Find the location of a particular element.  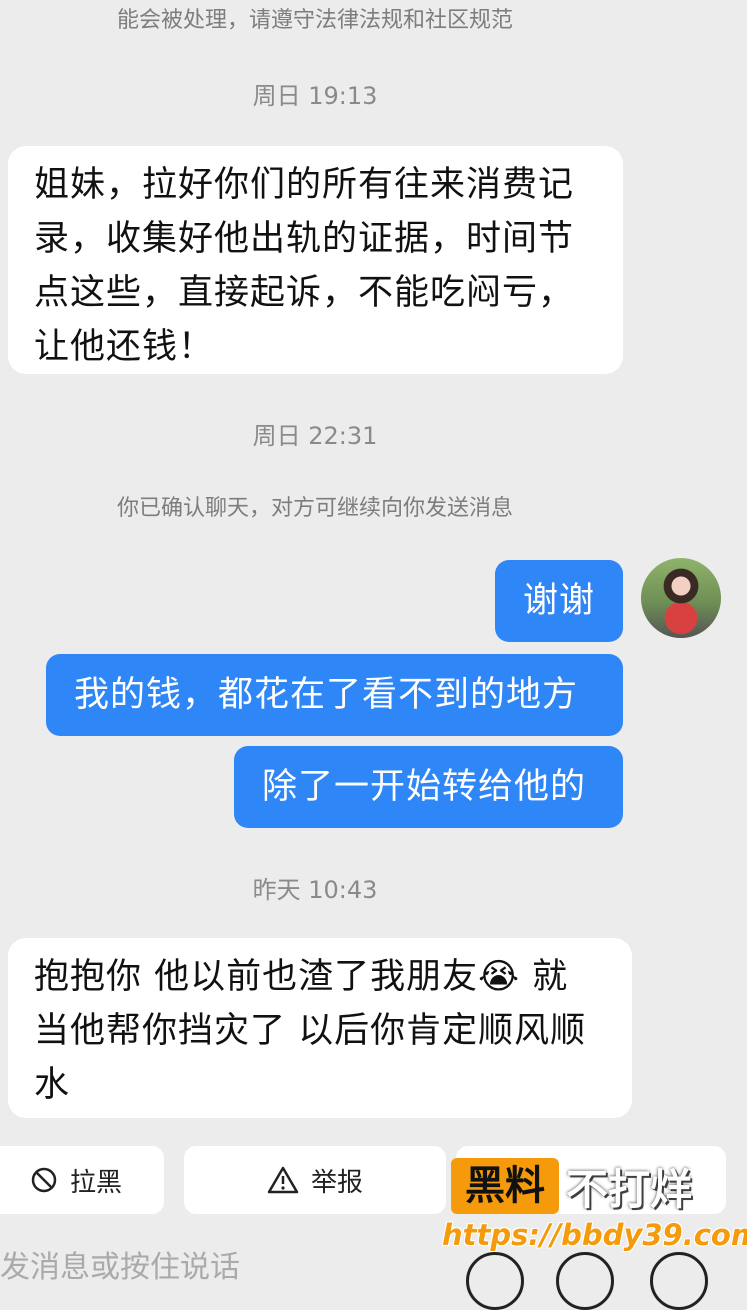

message-line: 让他还钱！ is located at coordinates (124, 347).